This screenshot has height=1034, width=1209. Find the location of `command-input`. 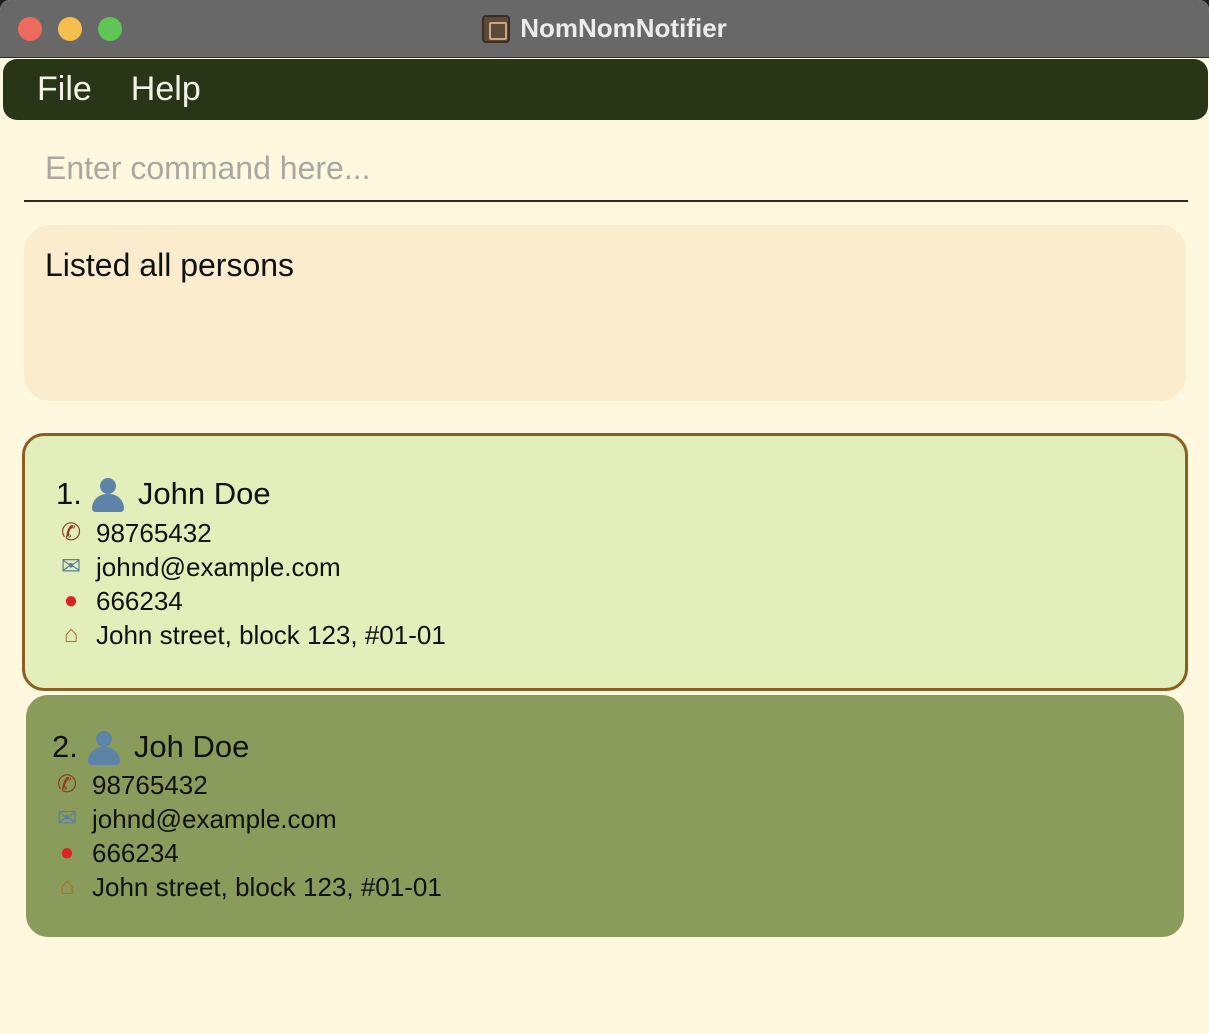

command-input is located at coordinates (606, 168).